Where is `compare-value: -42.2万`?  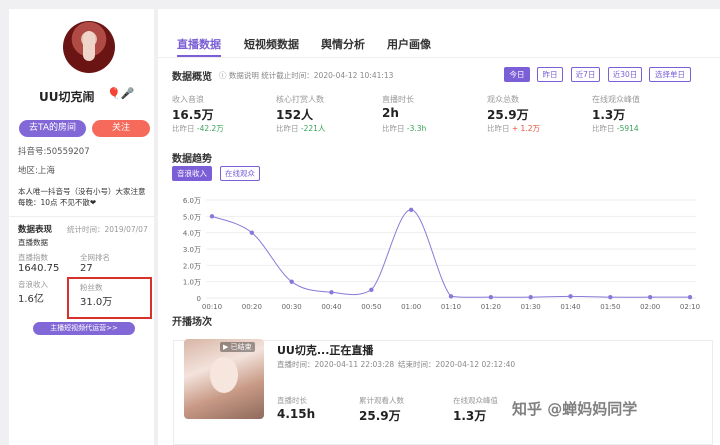 compare-value: -42.2万 is located at coordinates (210, 128).